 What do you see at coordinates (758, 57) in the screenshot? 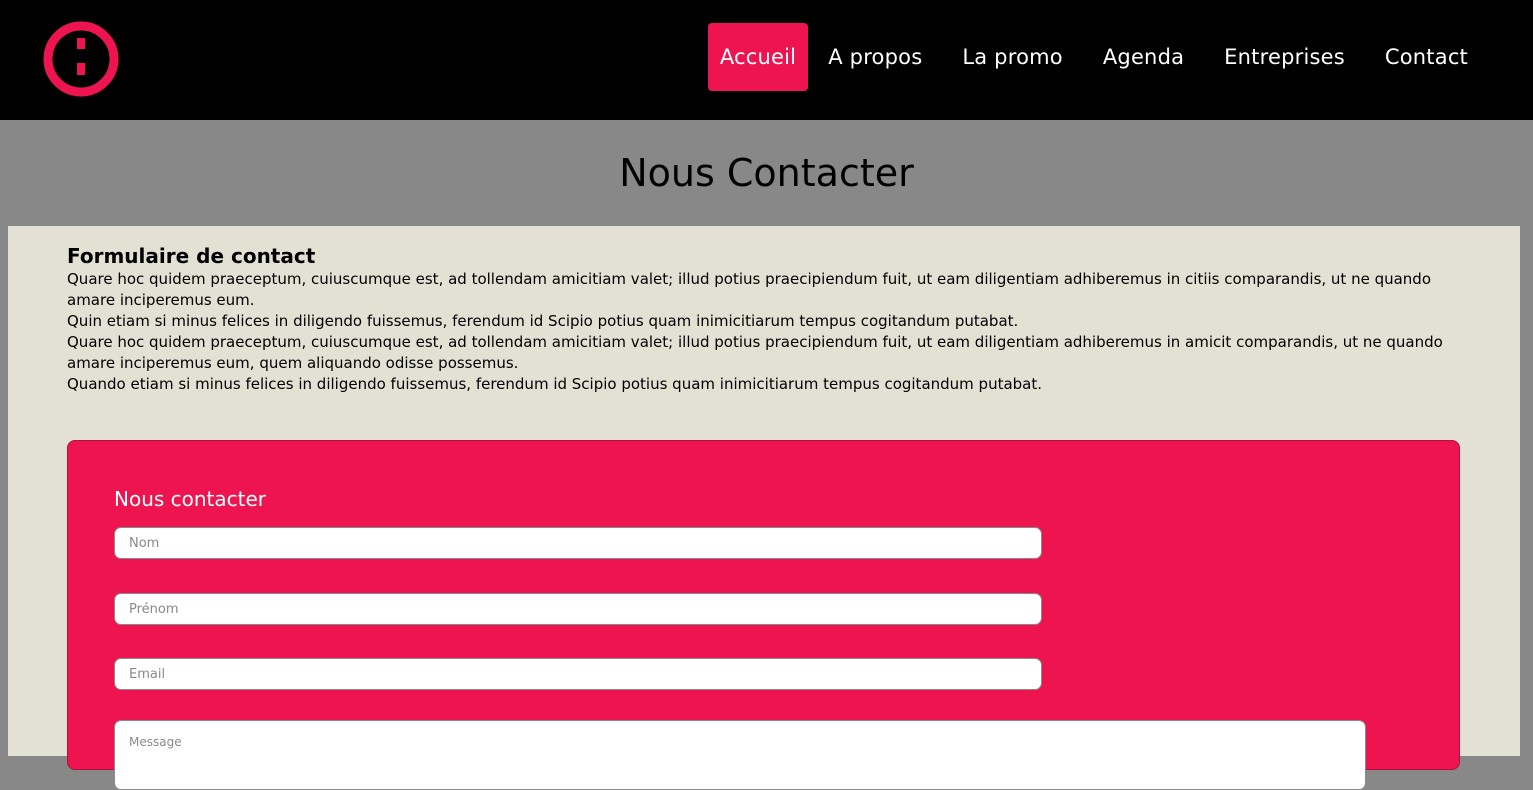
I see `nav-item-accueil: Accueil` at bounding box center [758, 57].